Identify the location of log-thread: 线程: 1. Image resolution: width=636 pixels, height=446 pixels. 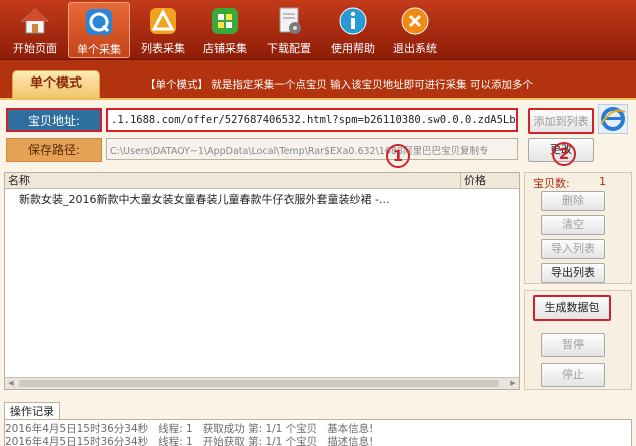
(175, 441).